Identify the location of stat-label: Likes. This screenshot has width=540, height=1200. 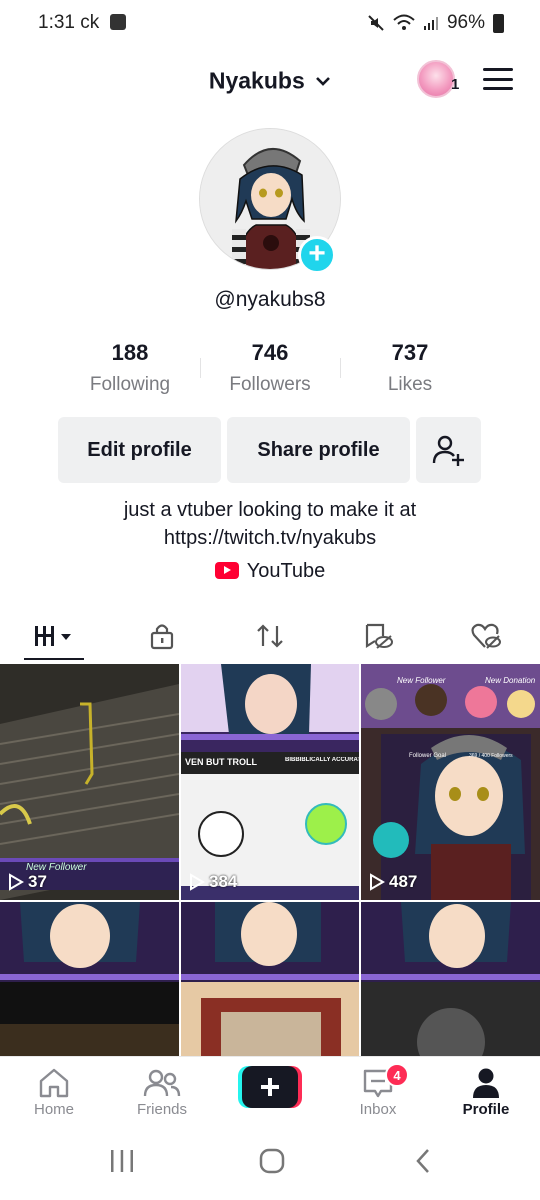
(410, 384).